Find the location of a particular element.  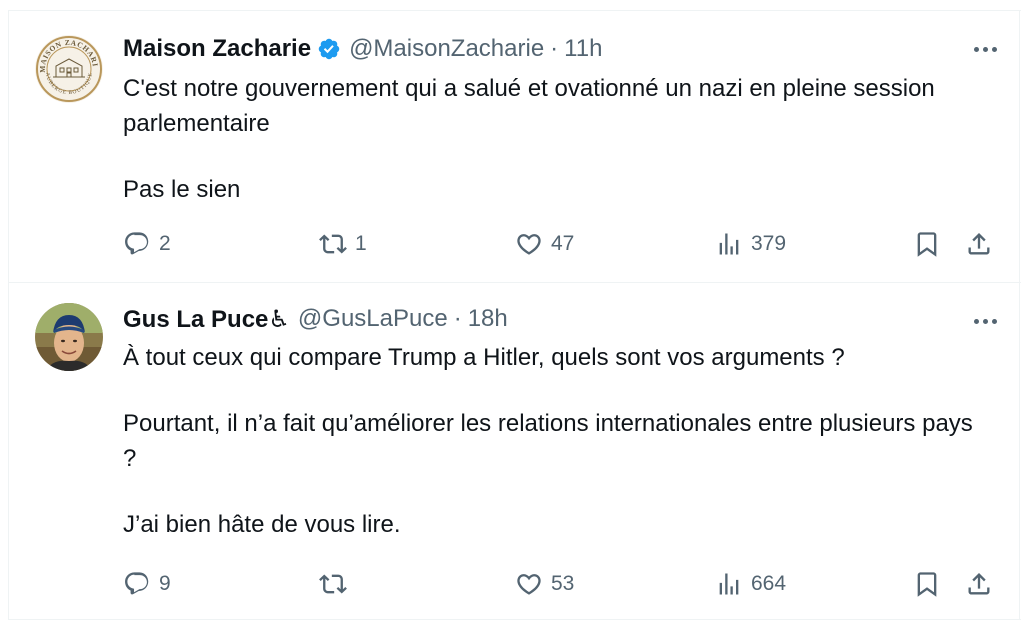

verified-badge-icon is located at coordinates (329, 49).